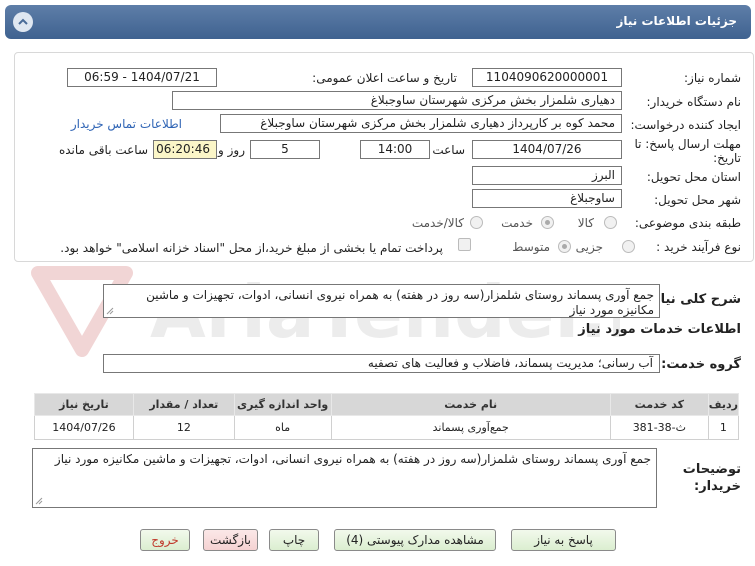 The width and height of the screenshot is (755, 566). I want to click on buyer-org-field: دهیاری شلمزار بخش مرکزی شهرستان ساوجبلاغ, so click(397, 100).